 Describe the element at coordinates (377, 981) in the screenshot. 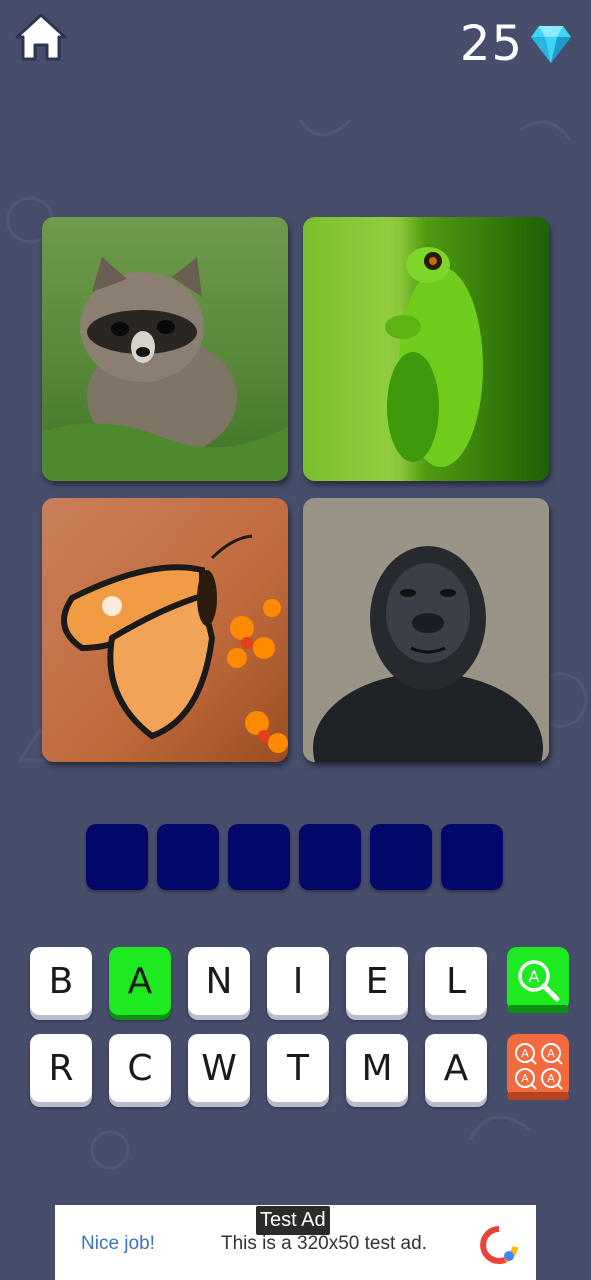

I see `letter-key-e: E` at that location.